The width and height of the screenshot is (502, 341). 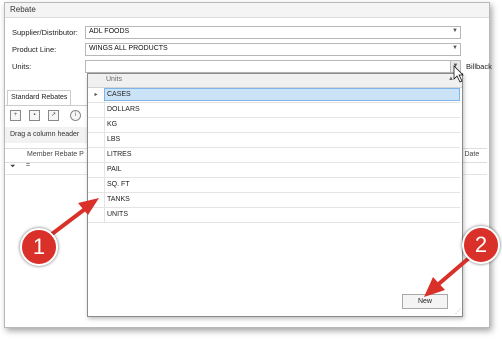 What do you see at coordinates (39, 247) in the screenshot?
I see `callout-badge-1: 1` at bounding box center [39, 247].